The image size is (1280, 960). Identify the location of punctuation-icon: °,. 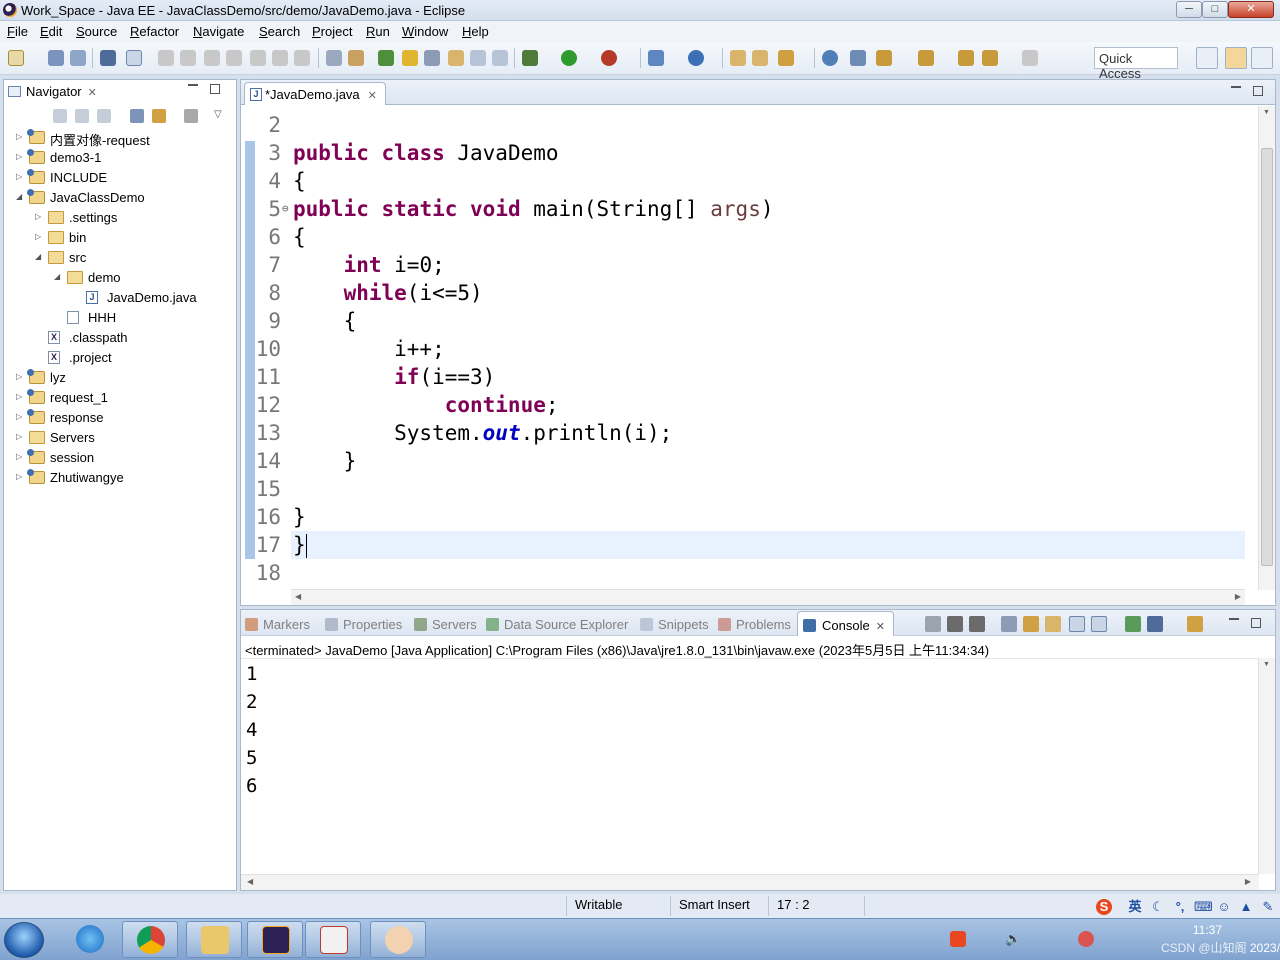
(1180, 907).